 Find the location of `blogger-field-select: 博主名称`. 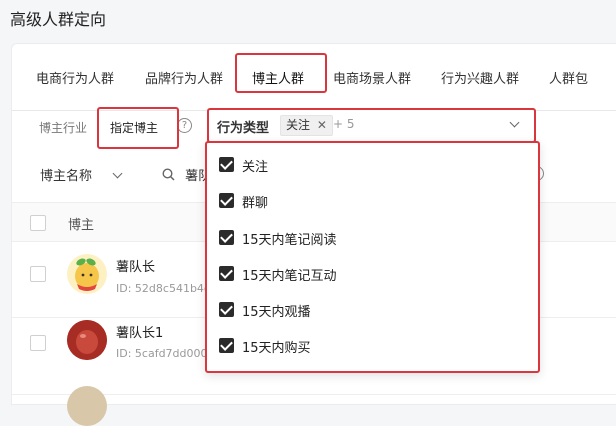

blogger-field-select: 博主名称 is located at coordinates (81, 174).